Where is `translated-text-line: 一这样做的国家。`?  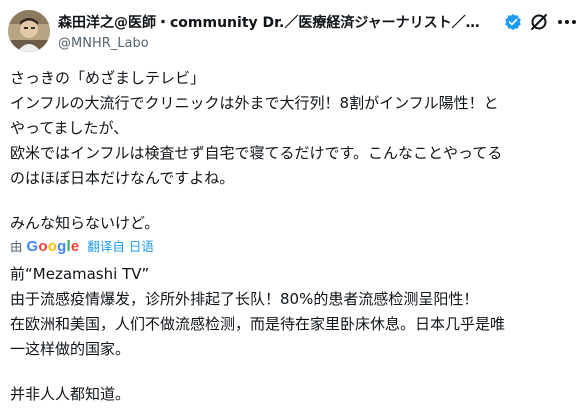
translated-text-line: 一这样做的国家。 is located at coordinates (70, 349).